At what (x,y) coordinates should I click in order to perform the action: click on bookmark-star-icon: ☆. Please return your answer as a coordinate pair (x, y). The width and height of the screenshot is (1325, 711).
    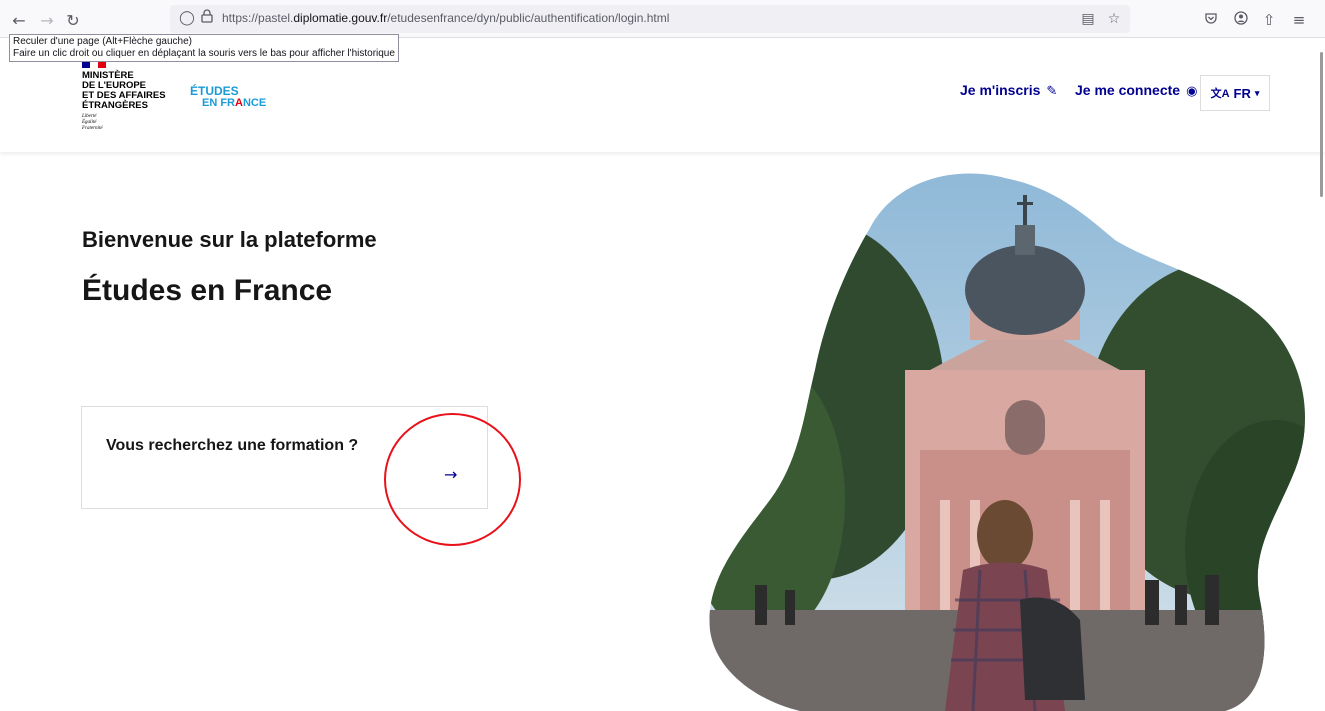
    Looking at the image, I should click on (1114, 19).